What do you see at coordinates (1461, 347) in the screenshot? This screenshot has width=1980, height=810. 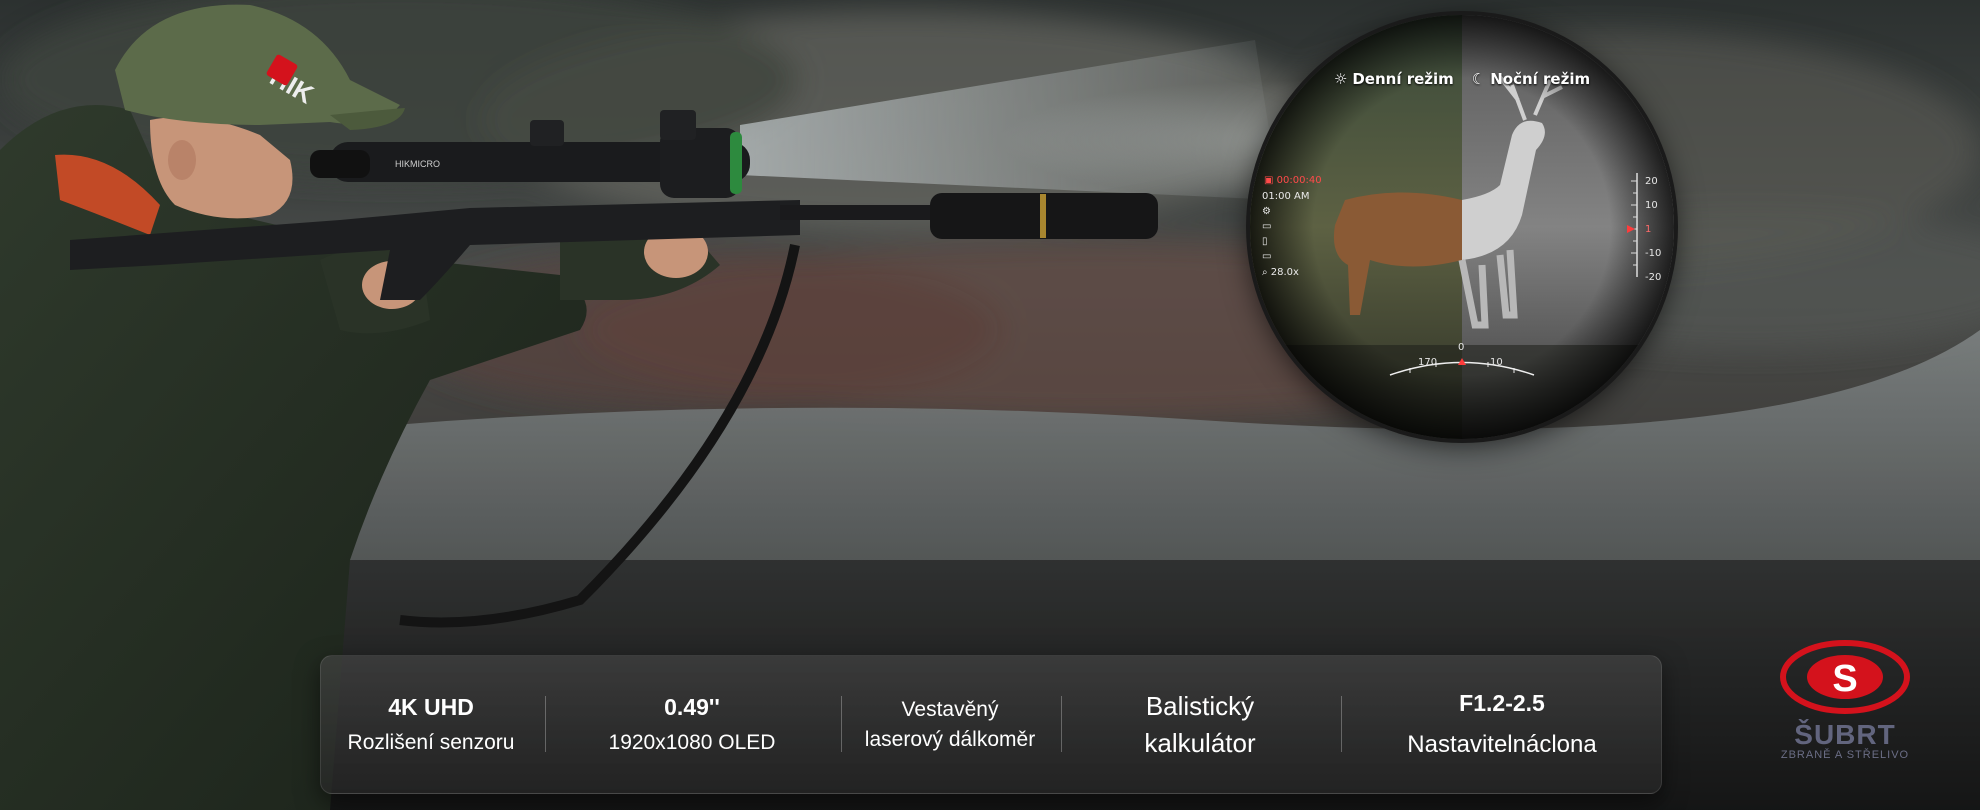 I see `bottom-scale-label: 0` at bounding box center [1461, 347].